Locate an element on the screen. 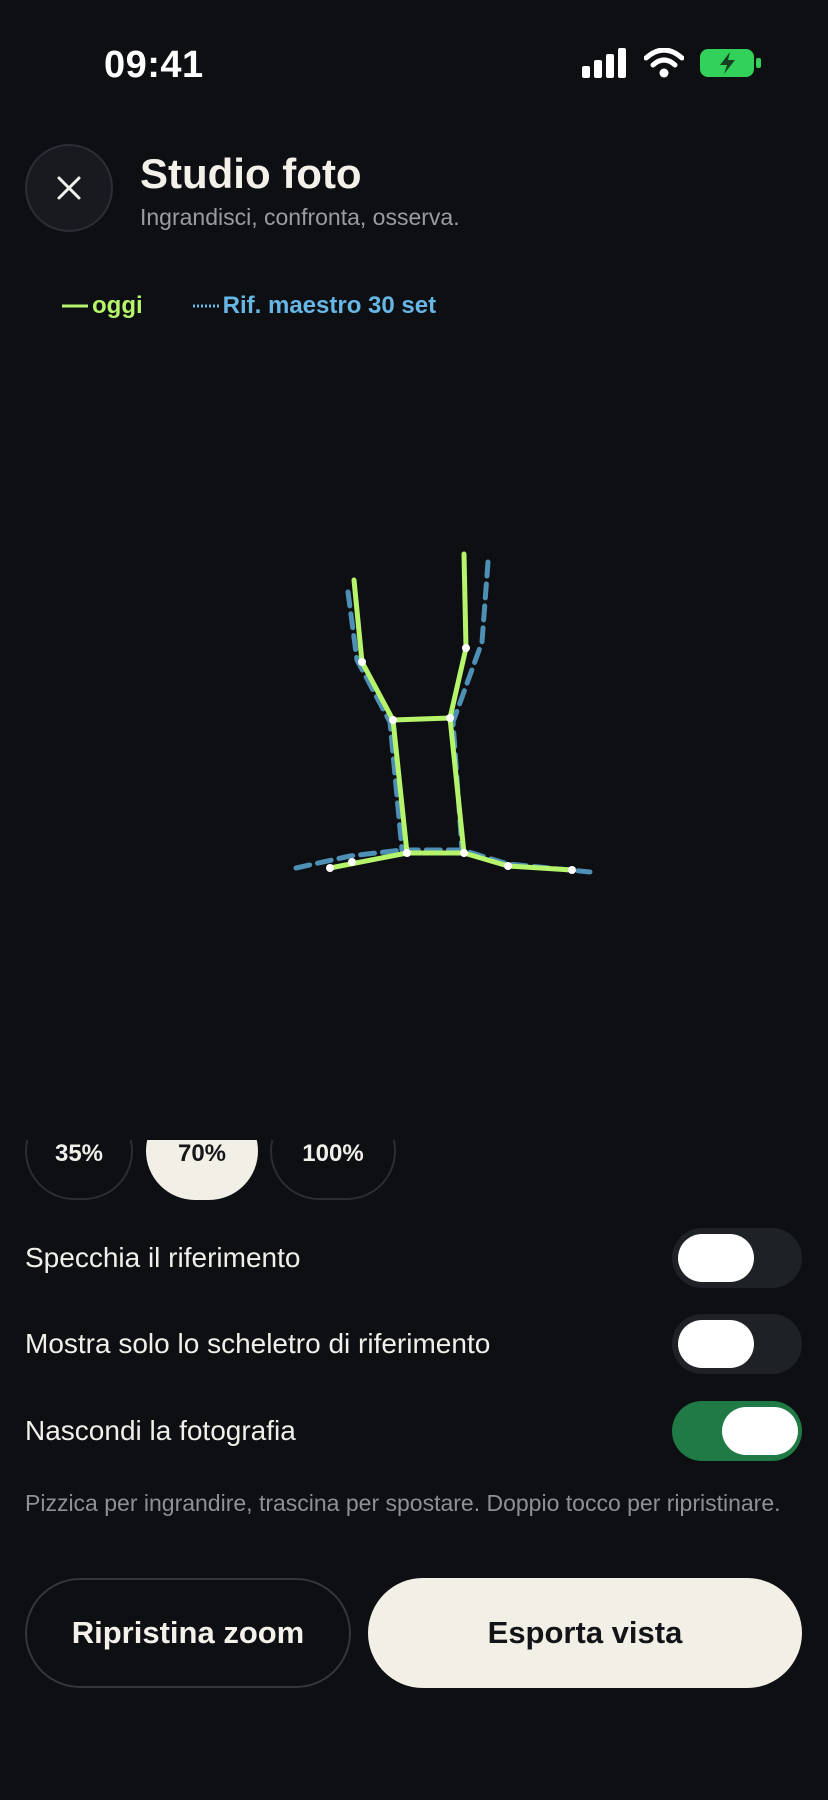  setting-mirror-reference: Specchia il riferimento is located at coordinates (414, 1258).